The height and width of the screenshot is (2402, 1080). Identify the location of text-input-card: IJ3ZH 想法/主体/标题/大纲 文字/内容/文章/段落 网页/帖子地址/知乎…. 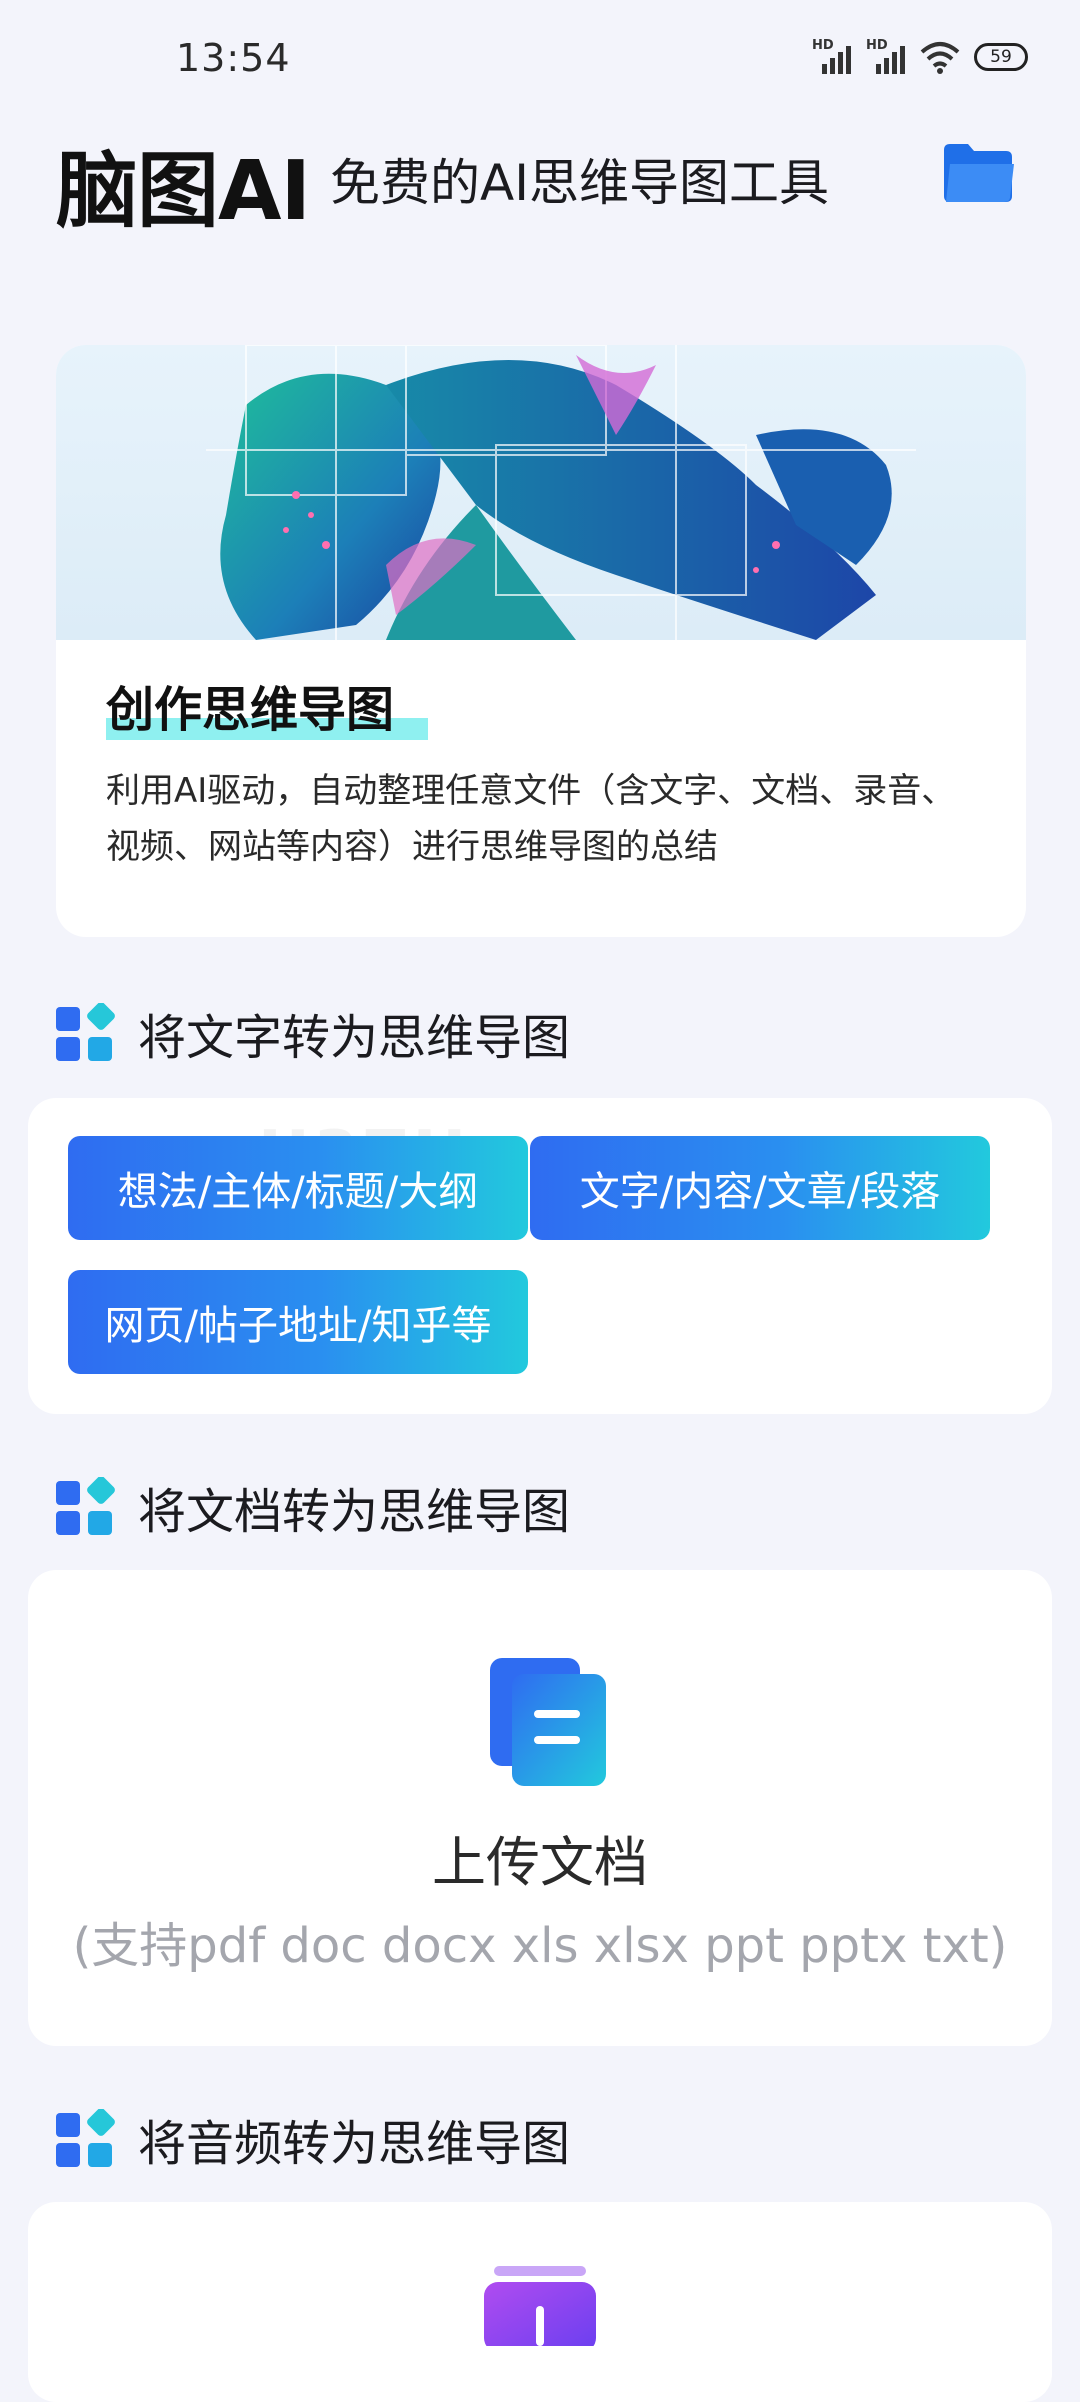
(540, 1256).